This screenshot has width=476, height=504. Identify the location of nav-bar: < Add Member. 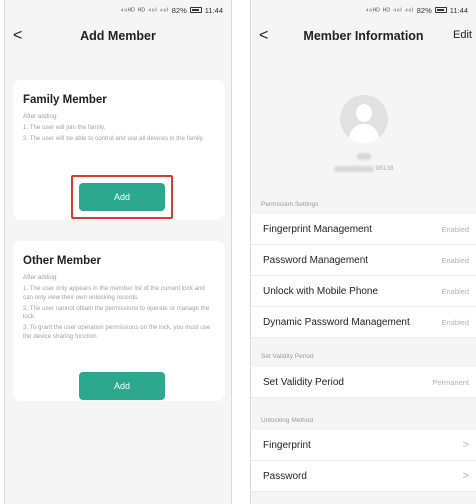
(118, 36).